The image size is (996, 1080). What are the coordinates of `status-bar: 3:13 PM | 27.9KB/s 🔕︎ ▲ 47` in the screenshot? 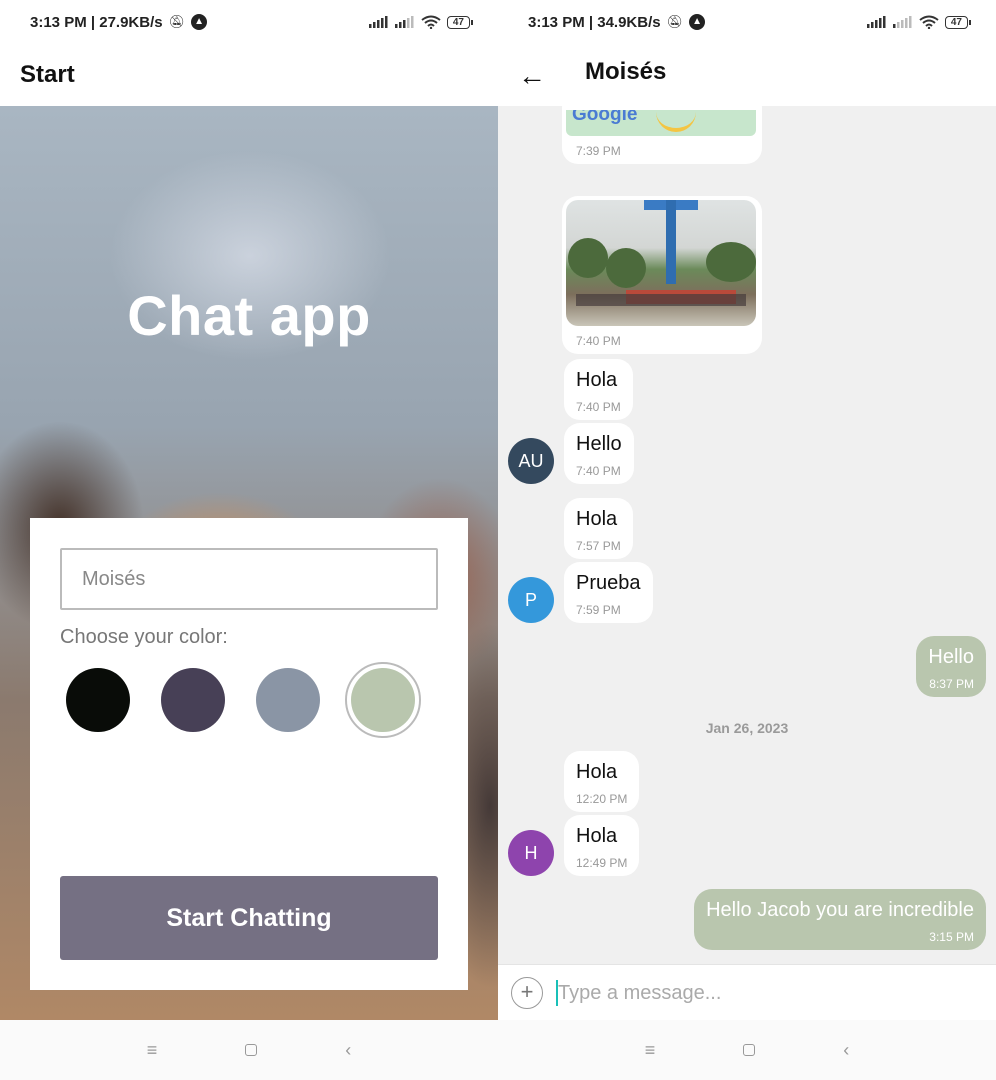 It's located at (249, 22).